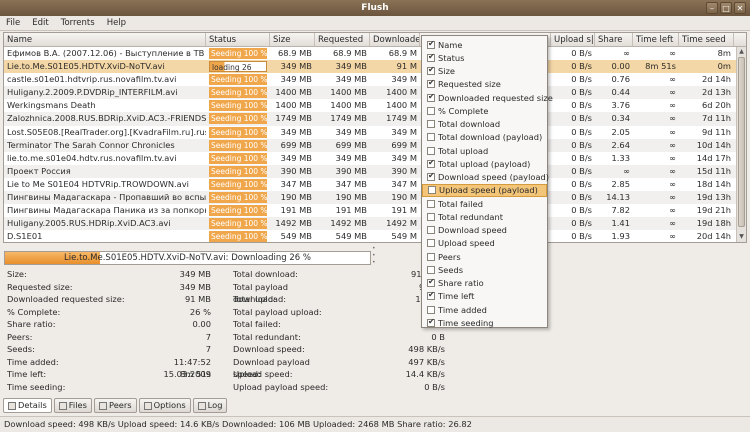 The width and height of the screenshot is (750, 432). I want to click on column-menu-item: Download speed (payload), so click(485, 177).